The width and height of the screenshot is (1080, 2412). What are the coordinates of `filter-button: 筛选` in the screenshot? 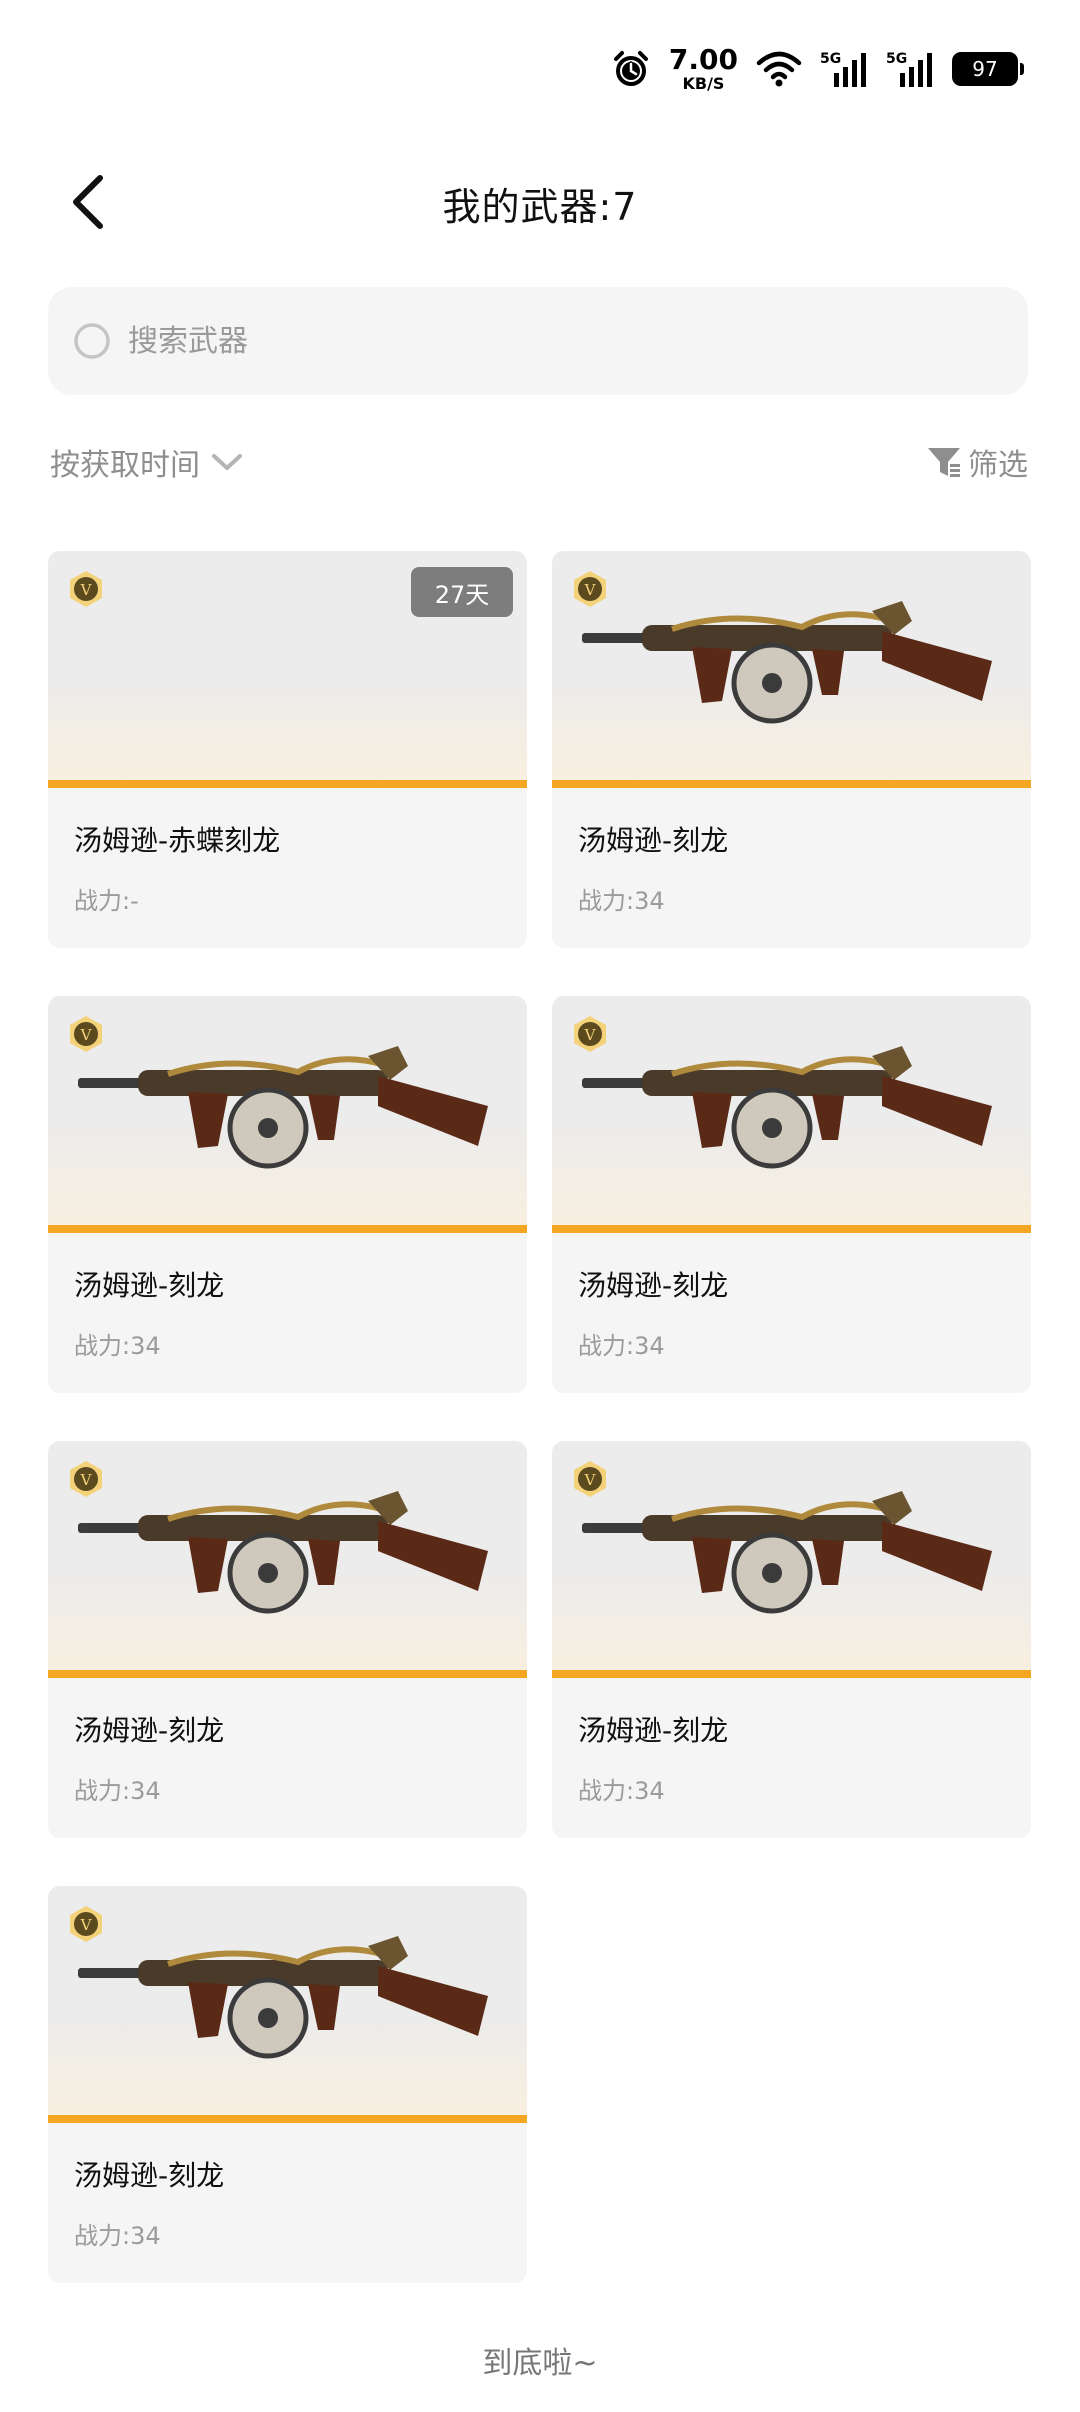 It's located at (977, 462).